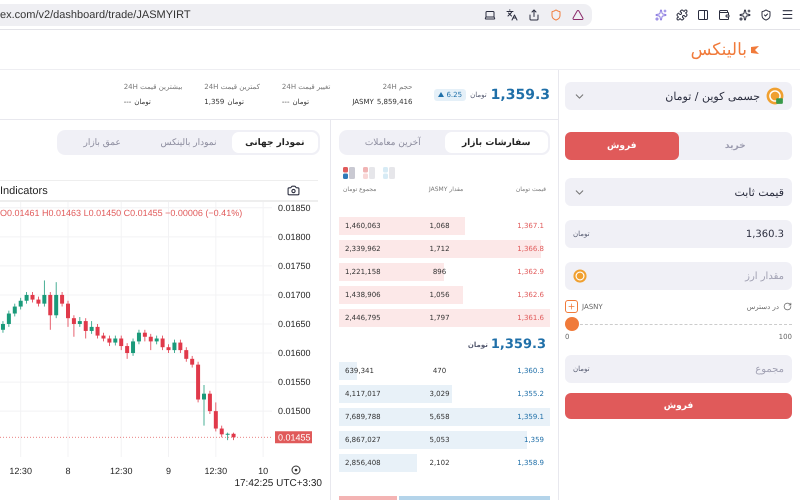  What do you see at coordinates (294, 353) in the screenshot?
I see `y-tick-label: 0.01600` at bounding box center [294, 353].